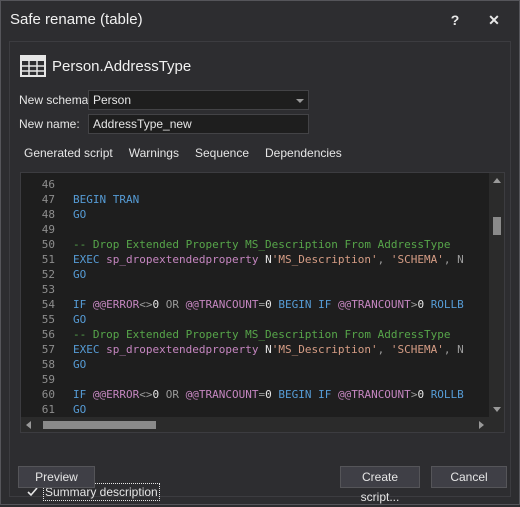  Describe the element at coordinates (76, 19) in the screenshot. I see `window-title: Safe rename (table)` at that location.